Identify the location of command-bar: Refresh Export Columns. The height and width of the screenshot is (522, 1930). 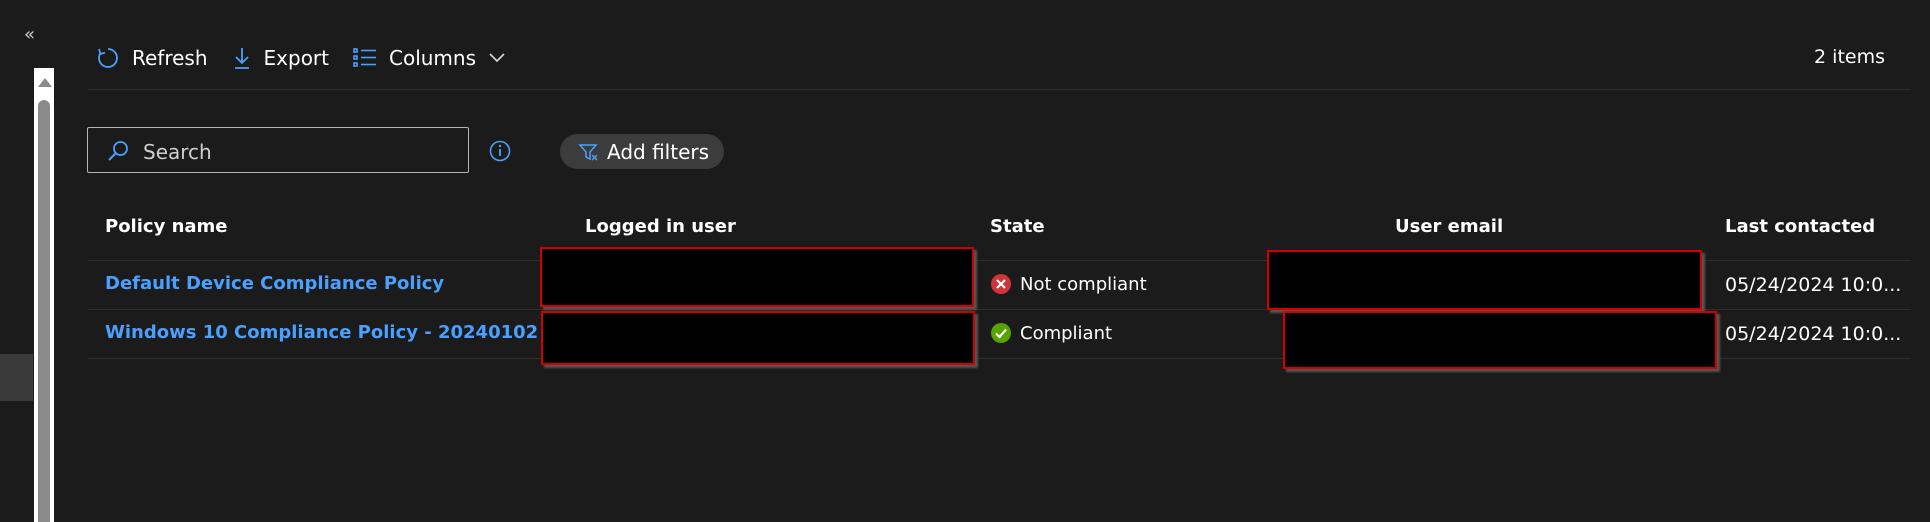
(313, 58).